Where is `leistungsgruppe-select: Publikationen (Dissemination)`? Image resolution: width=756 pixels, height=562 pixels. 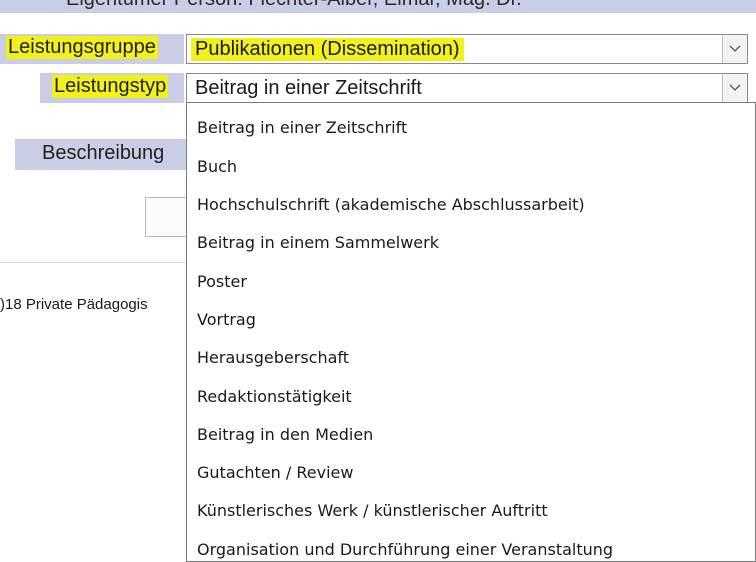
leistungsgruppe-select: Publikationen (Dissemination) is located at coordinates (467, 49).